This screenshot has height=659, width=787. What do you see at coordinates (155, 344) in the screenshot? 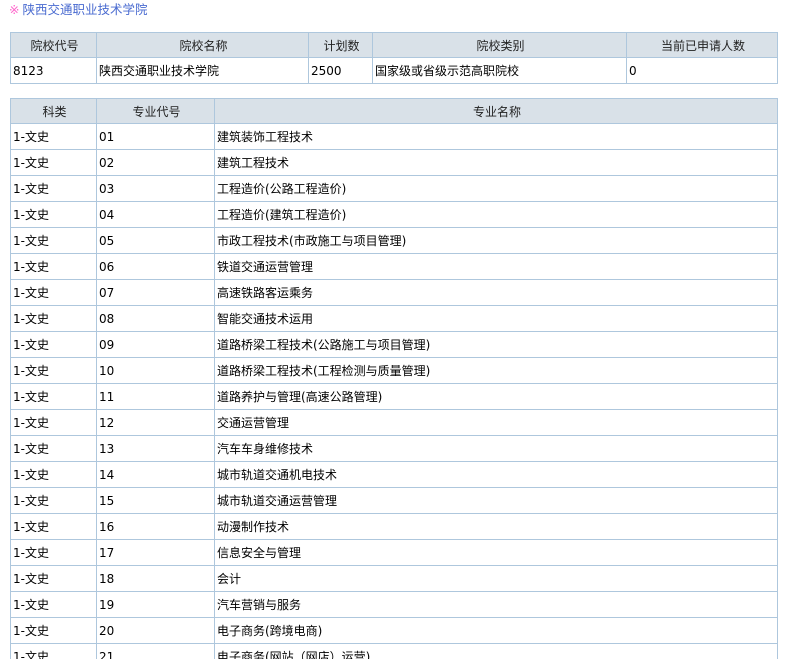
I see `cell-major-code: 09` at bounding box center [155, 344].